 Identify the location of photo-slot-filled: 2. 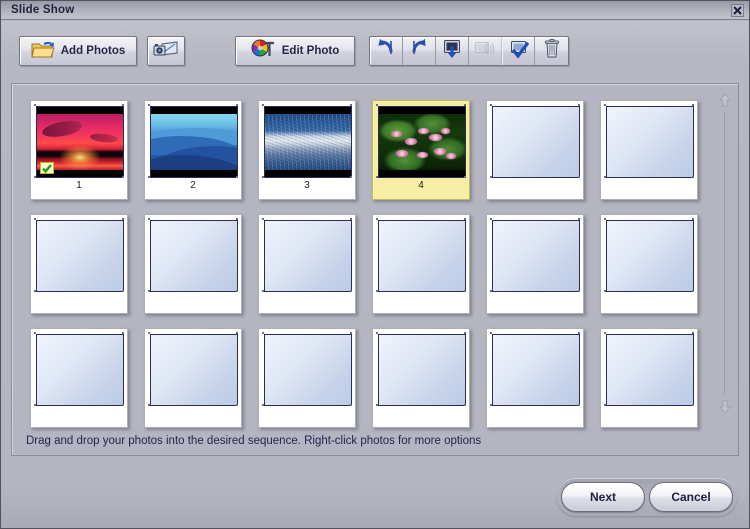
(193, 150).